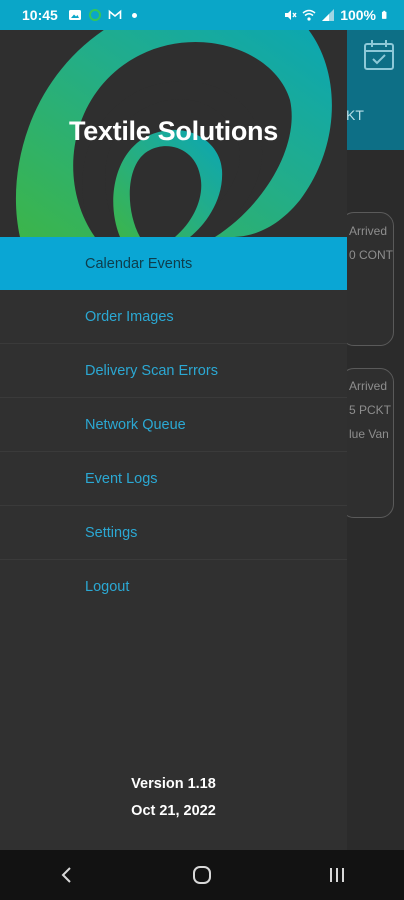 This screenshot has height=900, width=404. I want to click on app-title: Textile Solutions, so click(173, 131).